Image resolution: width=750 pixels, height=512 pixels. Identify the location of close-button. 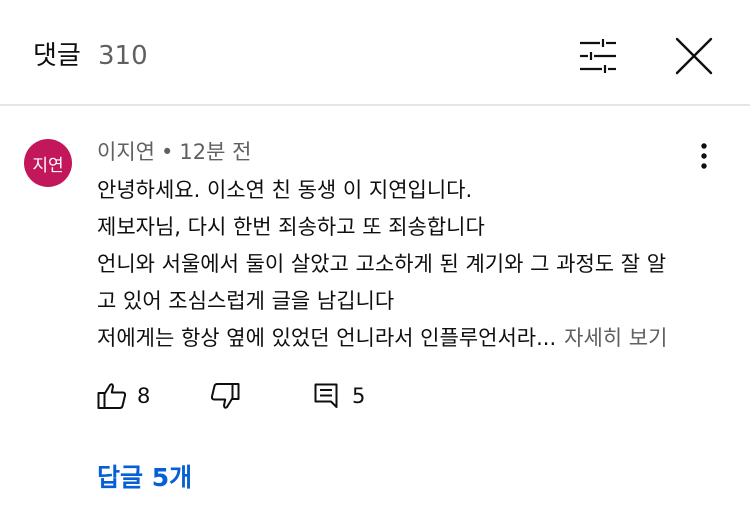
(694, 56).